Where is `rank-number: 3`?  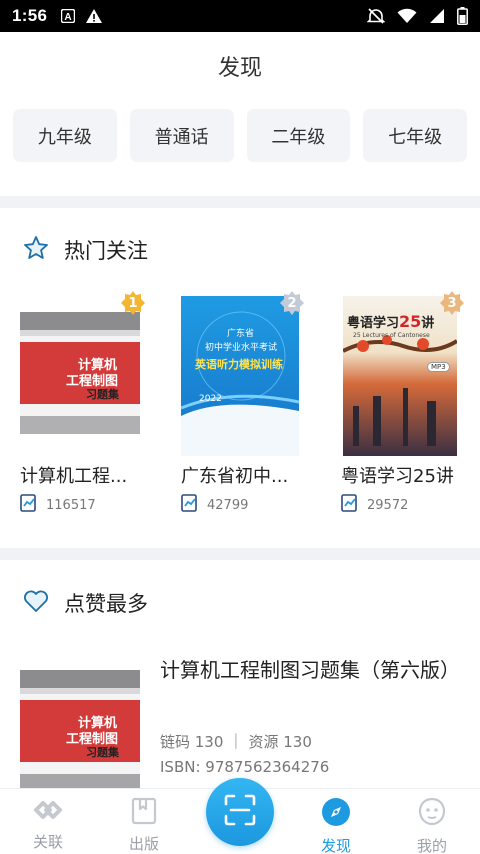 rank-number: 3 is located at coordinates (452, 303).